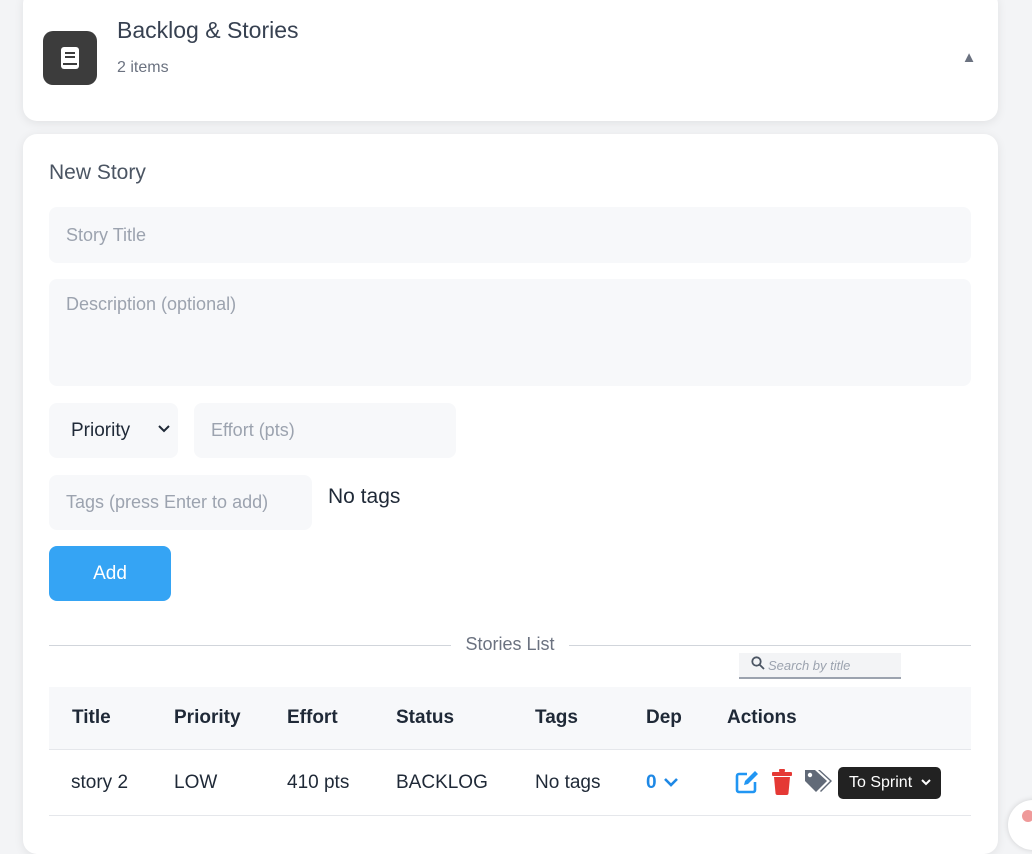  What do you see at coordinates (747, 784) in the screenshot?
I see `edit-icon` at bounding box center [747, 784].